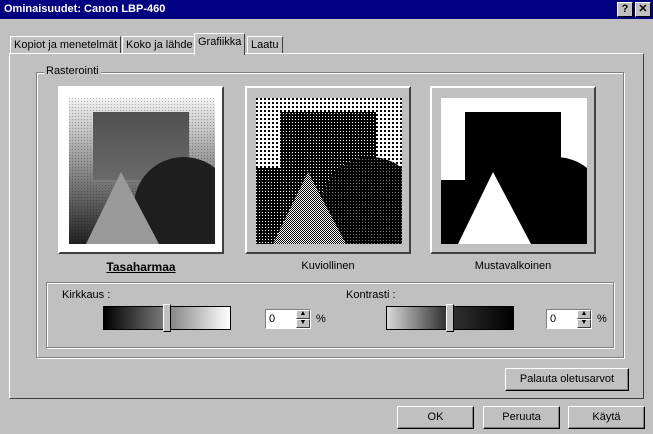  I want to click on brightness-unit: %, so click(321, 319).